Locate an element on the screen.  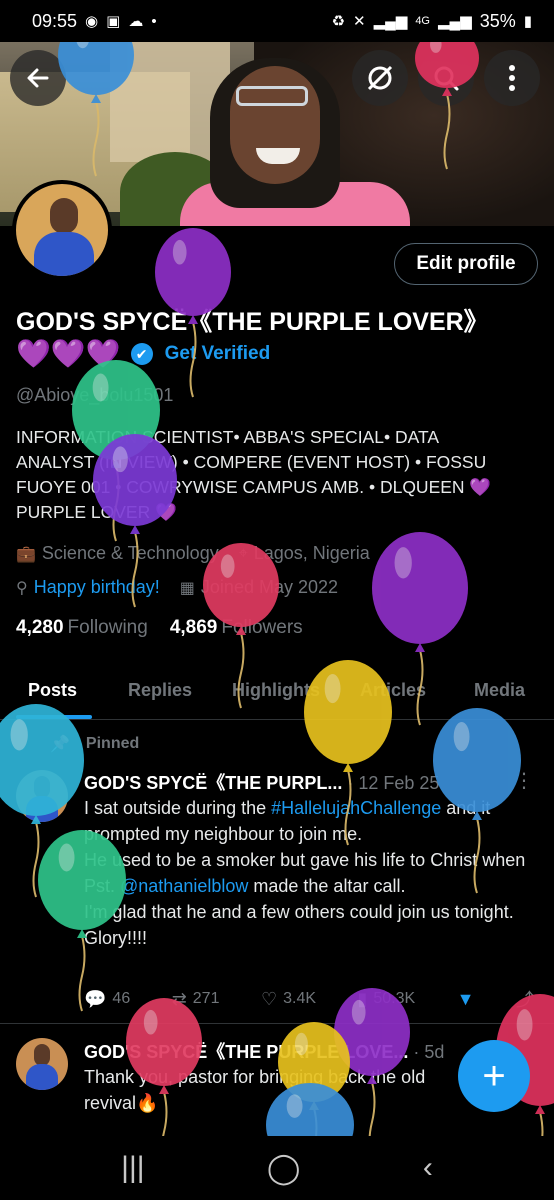
more-options-button is located at coordinates (512, 78).